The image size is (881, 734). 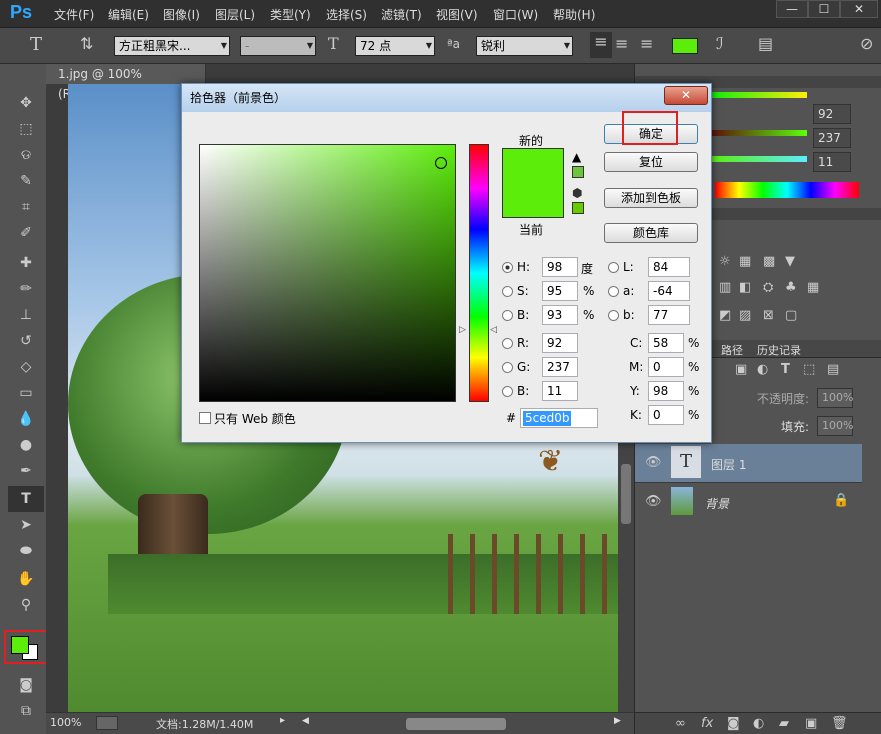 I want to click on green-value: 237, so click(x=832, y=138).